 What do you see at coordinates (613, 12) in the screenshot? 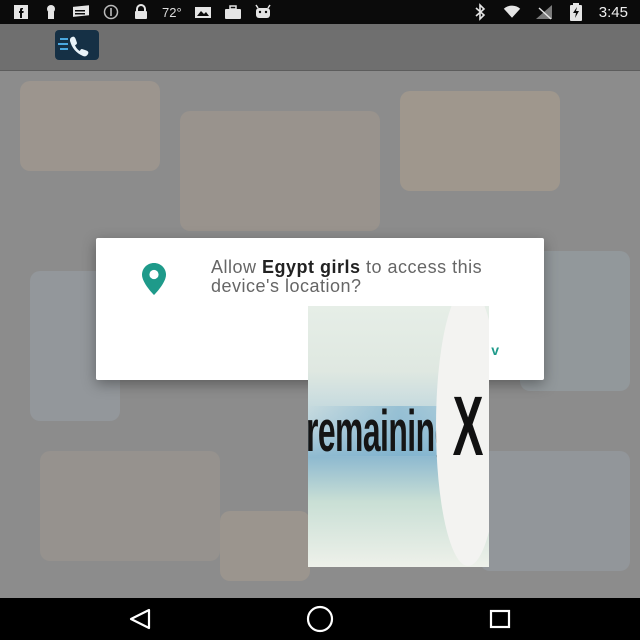
I see `clock-time: 3:45` at bounding box center [613, 12].